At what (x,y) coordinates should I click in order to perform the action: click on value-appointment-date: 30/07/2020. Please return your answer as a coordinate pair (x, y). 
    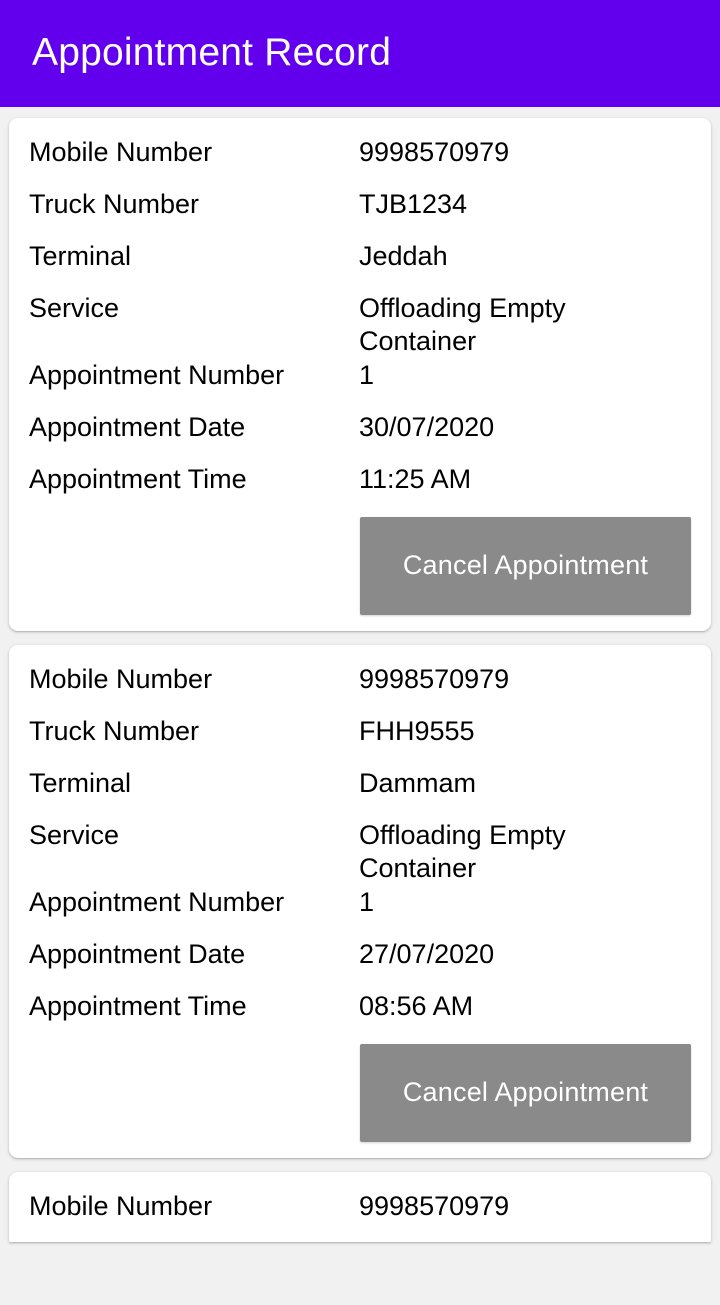
    Looking at the image, I should click on (427, 426).